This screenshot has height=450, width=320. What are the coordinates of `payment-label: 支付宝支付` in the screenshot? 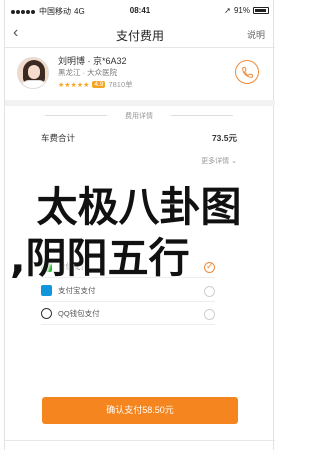 It's located at (77, 290).